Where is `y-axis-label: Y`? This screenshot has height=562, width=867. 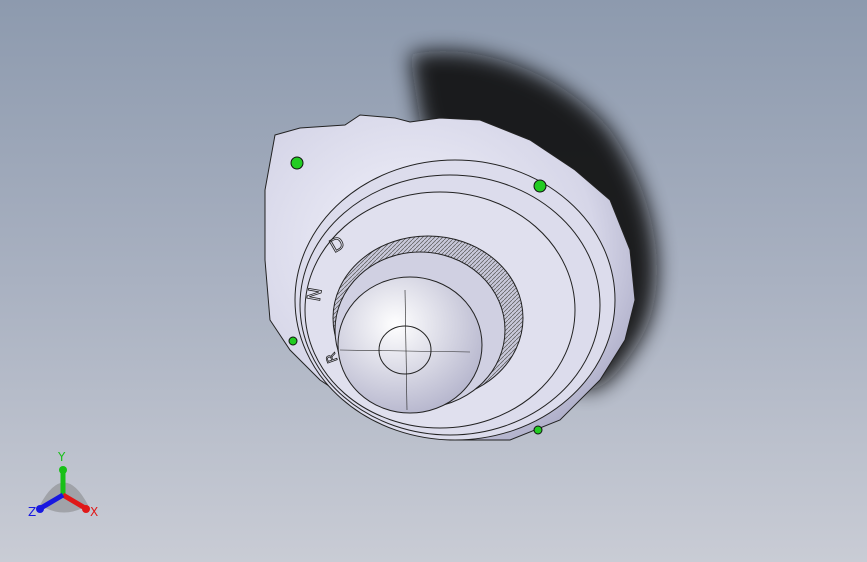
y-axis-label: Y is located at coordinates (61, 457).